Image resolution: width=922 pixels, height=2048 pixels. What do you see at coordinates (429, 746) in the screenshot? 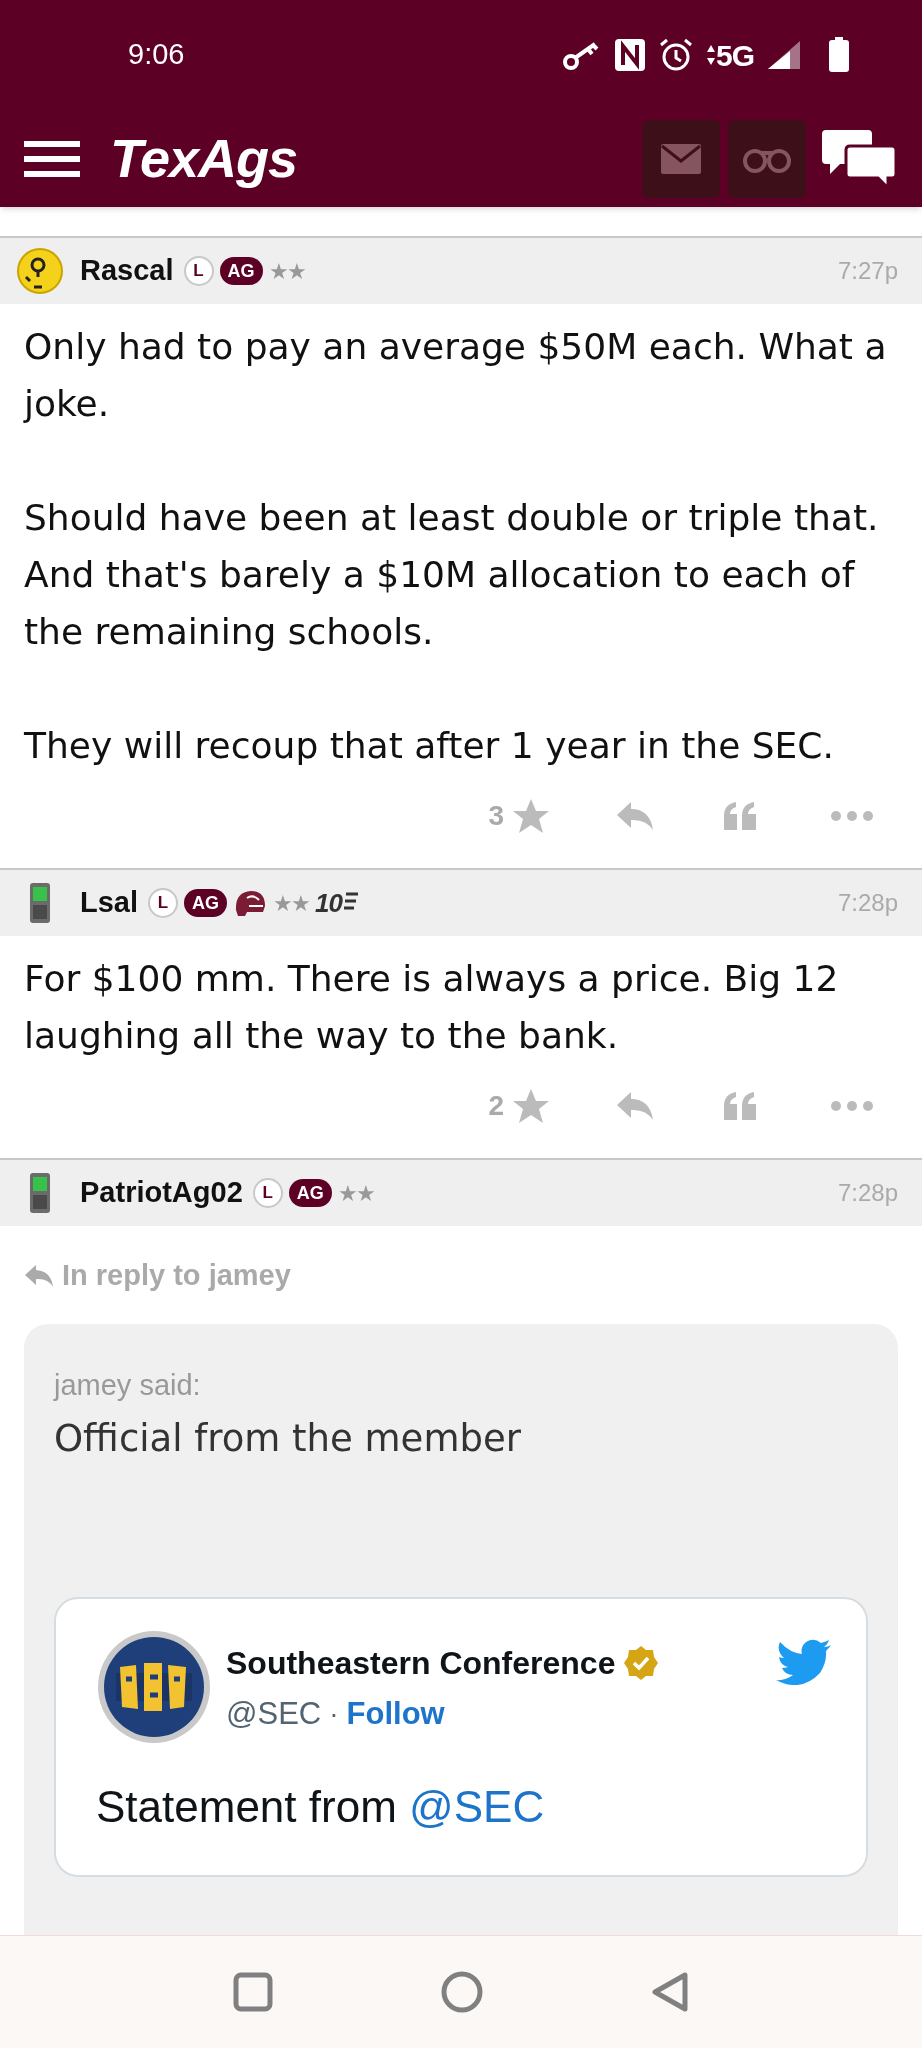
I see `post-text: They will recoup that after 1 year in the SEC.` at bounding box center [429, 746].